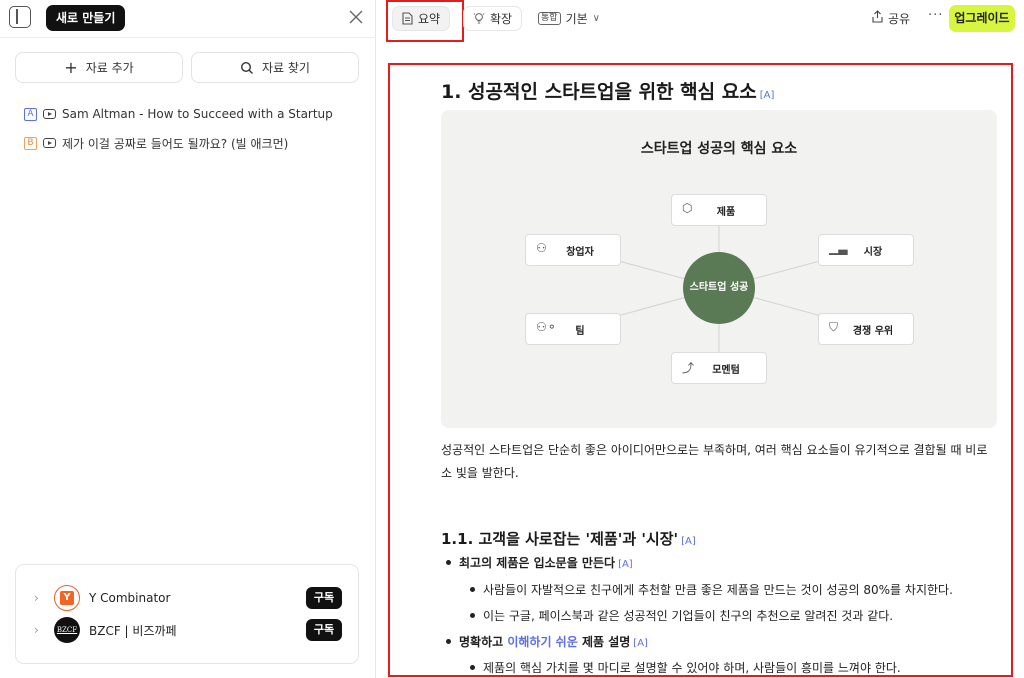  I want to click on subsection-heading-text: 1.1. 고객을 사로잡는 '제품'과 '시장', so click(560, 539).